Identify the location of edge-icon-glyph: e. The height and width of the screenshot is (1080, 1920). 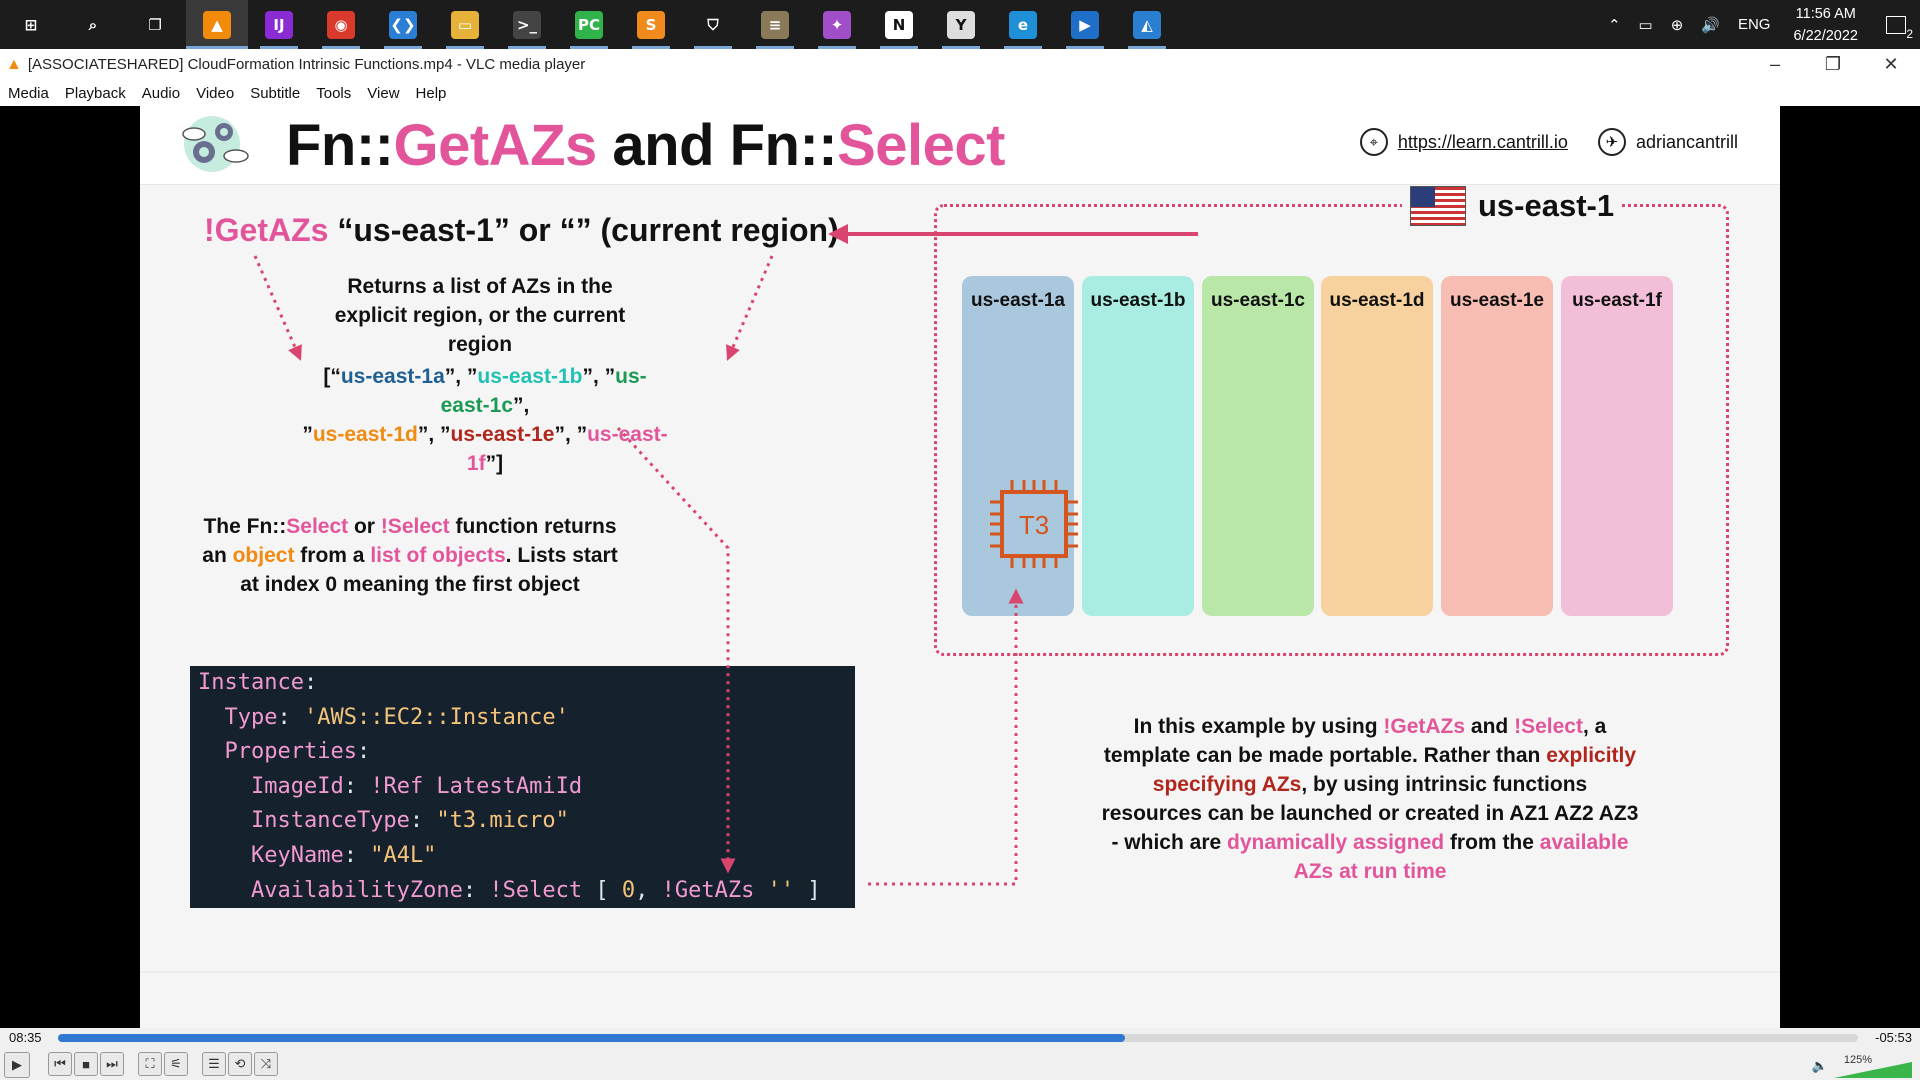
(1023, 24).